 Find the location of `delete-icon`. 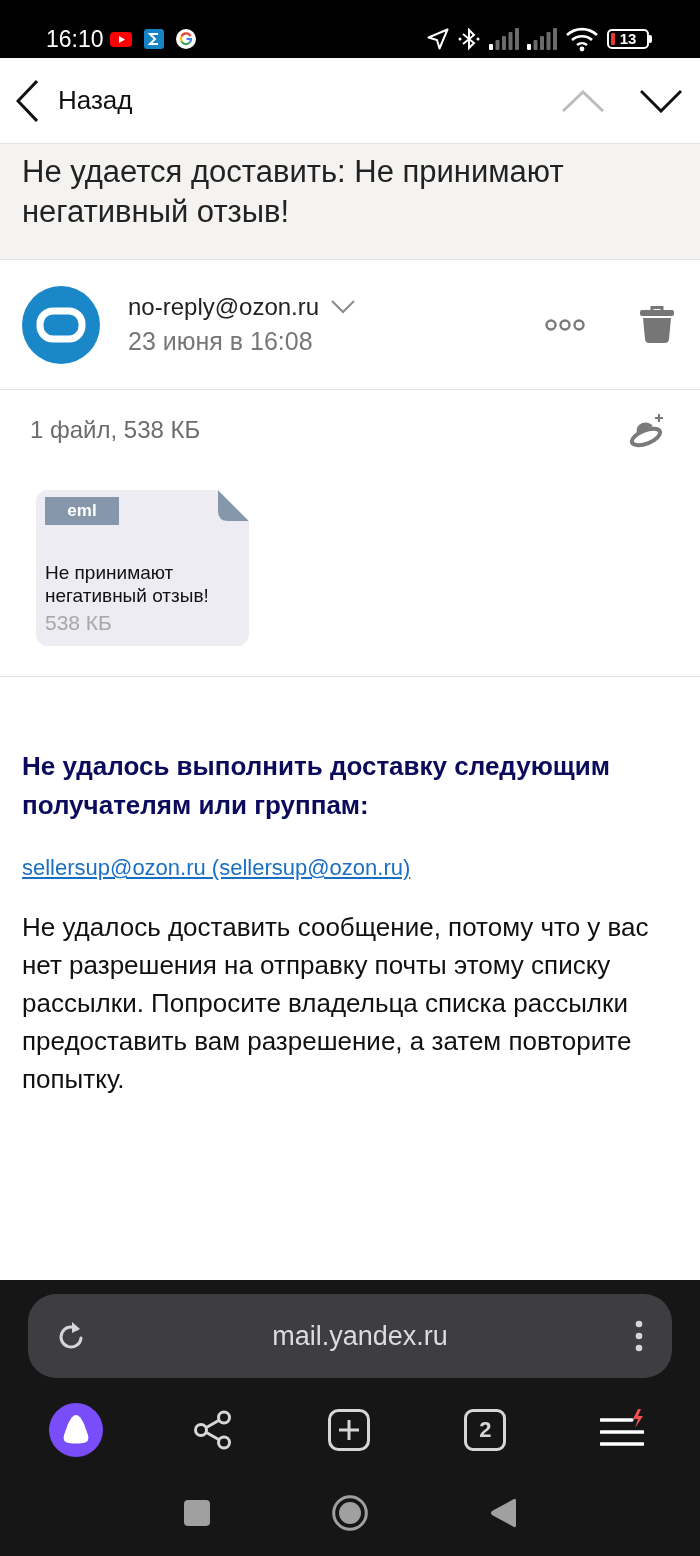

delete-icon is located at coordinates (657, 324).